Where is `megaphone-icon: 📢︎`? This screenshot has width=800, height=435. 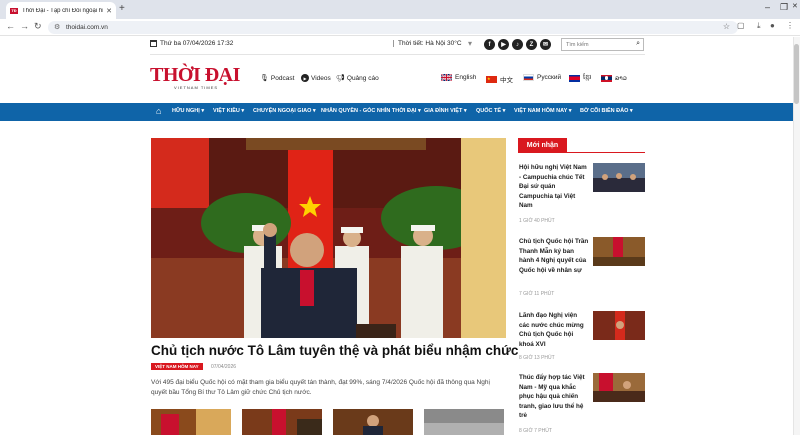
megaphone-icon: 📢︎ is located at coordinates (340, 78).